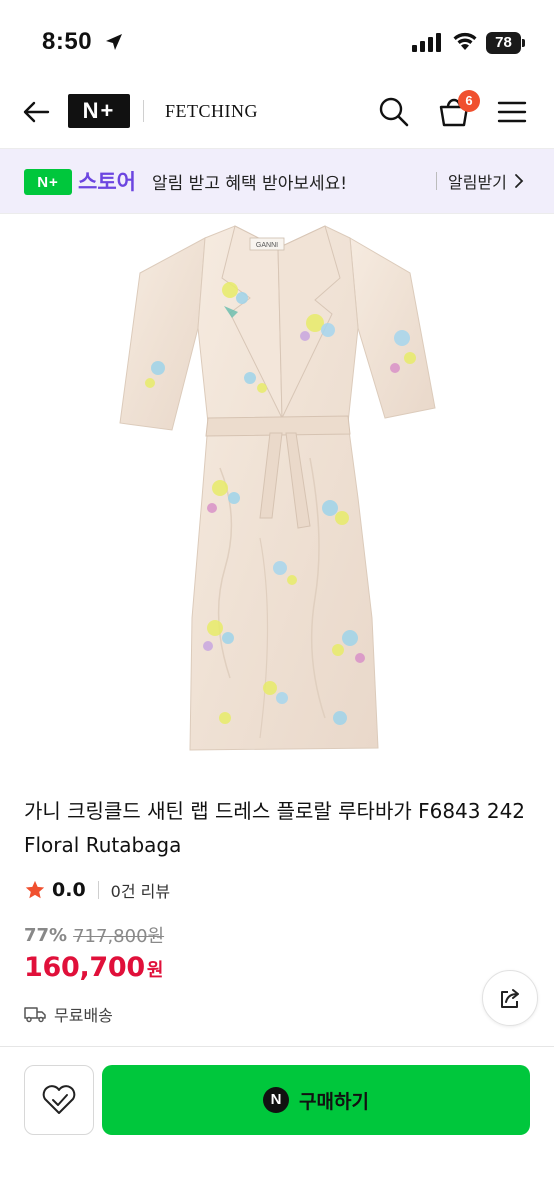 This screenshot has height=1200, width=554. I want to click on heart-check-icon, so click(59, 1099).